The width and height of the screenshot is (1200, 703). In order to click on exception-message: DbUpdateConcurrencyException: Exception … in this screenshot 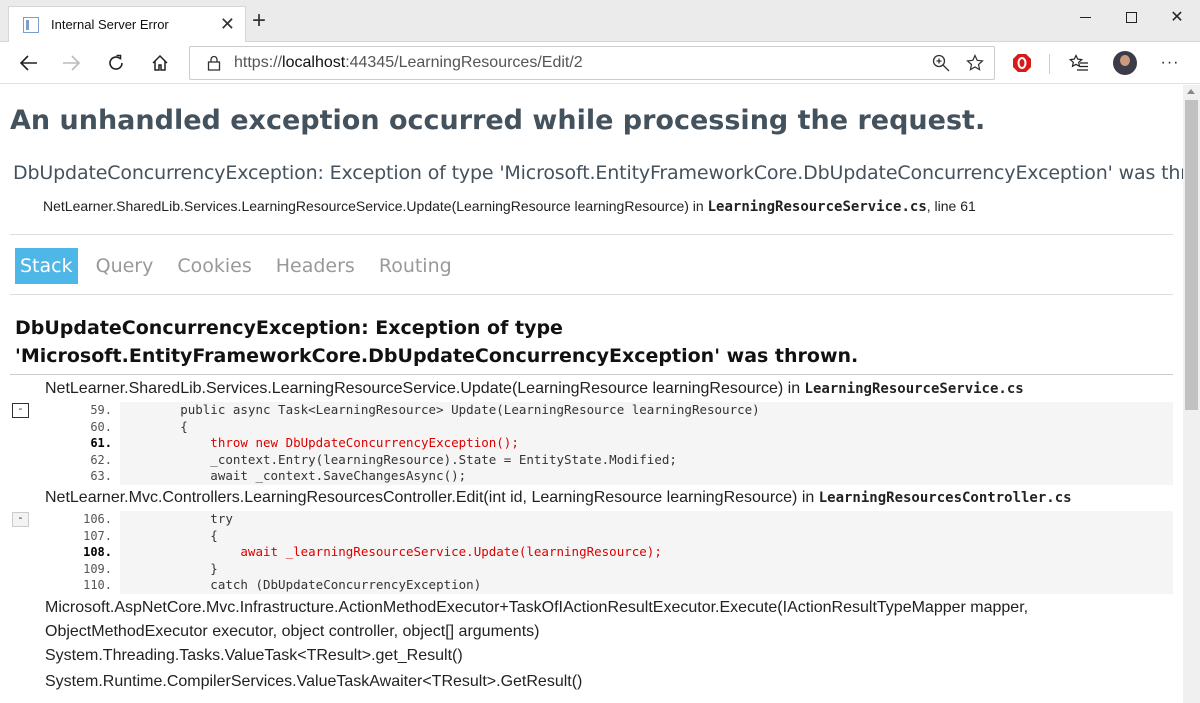, I will do `click(598, 173)`.